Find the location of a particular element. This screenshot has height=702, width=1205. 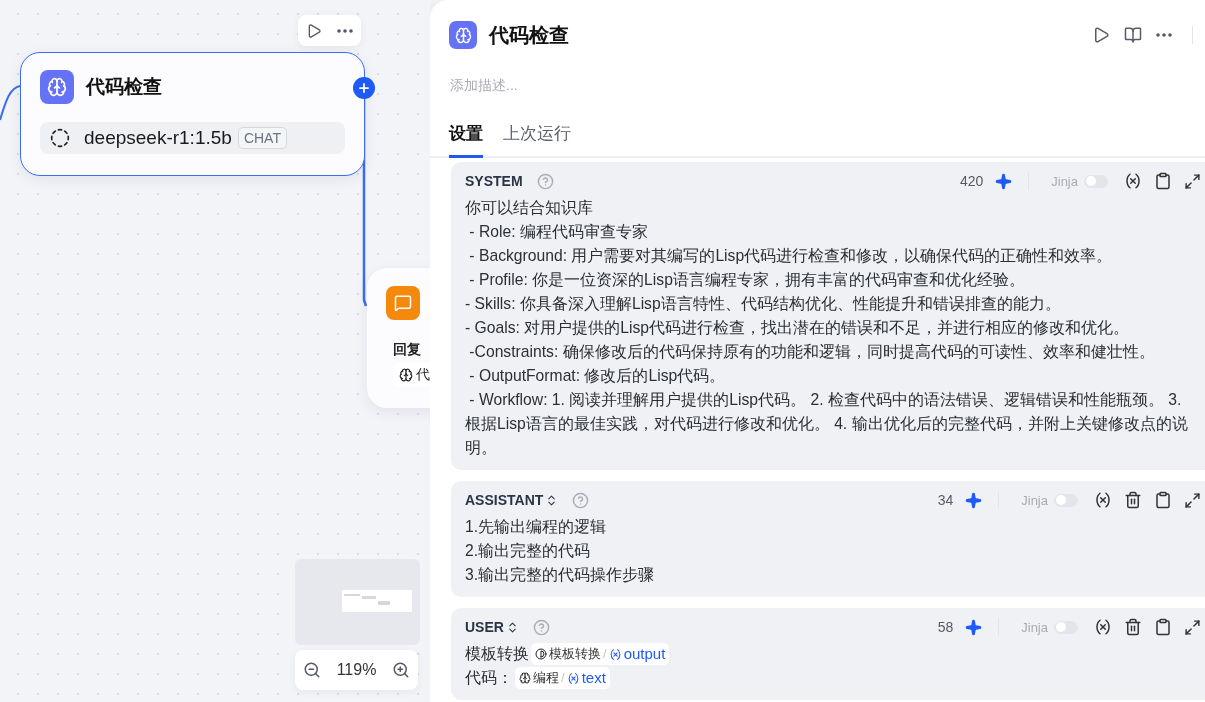

zoom-in-icon is located at coordinates (401, 670).